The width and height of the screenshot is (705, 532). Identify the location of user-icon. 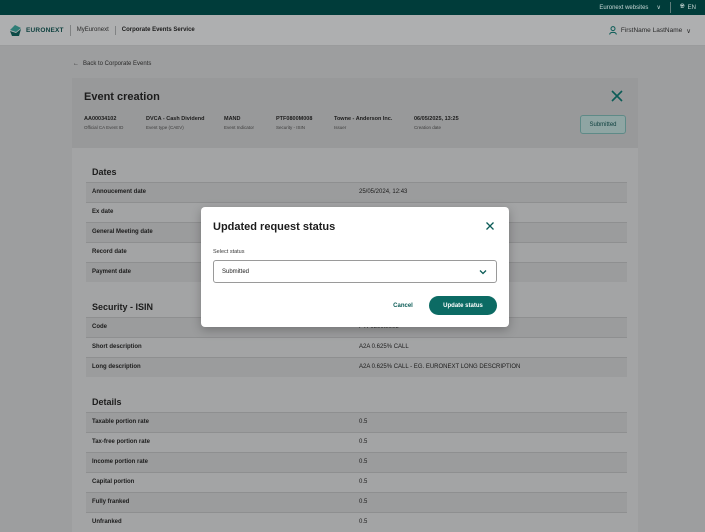
(612, 30).